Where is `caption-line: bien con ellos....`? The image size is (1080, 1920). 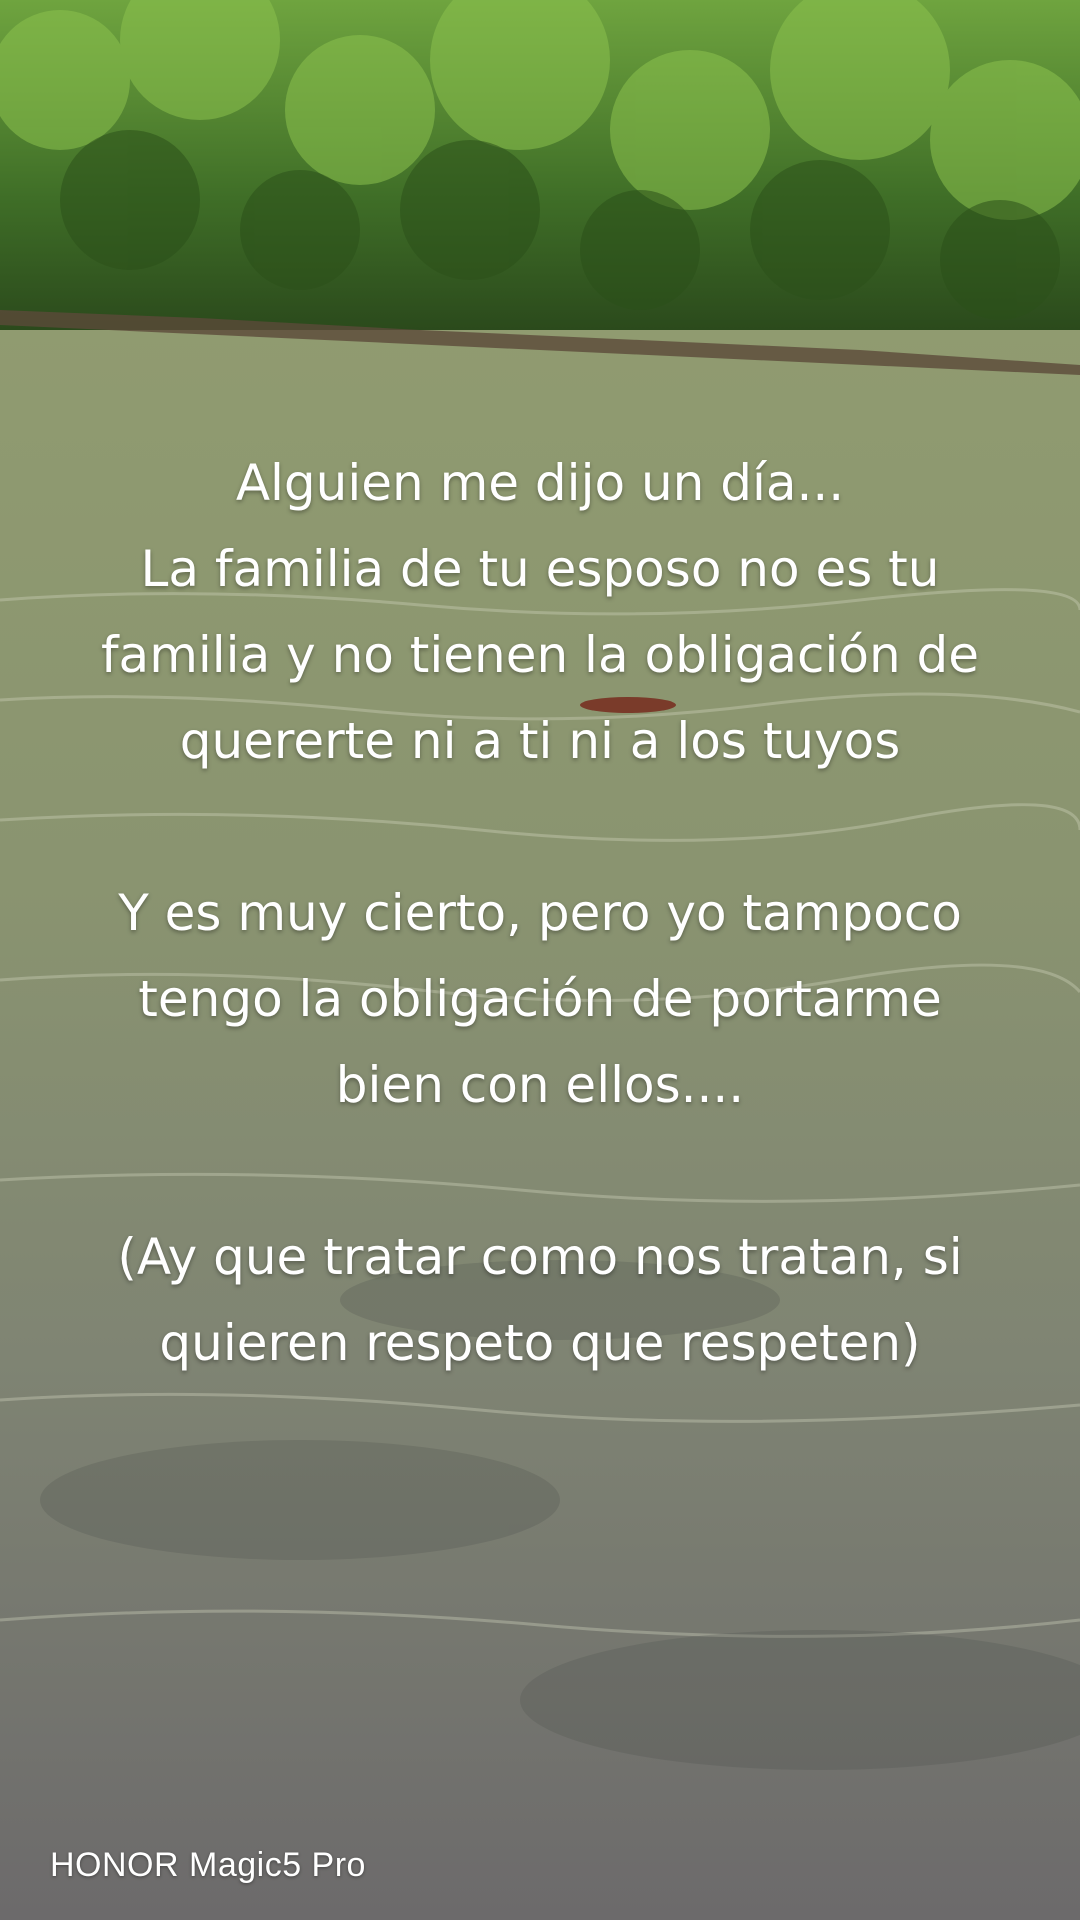 caption-line: bien con ellos.... is located at coordinates (540, 1085).